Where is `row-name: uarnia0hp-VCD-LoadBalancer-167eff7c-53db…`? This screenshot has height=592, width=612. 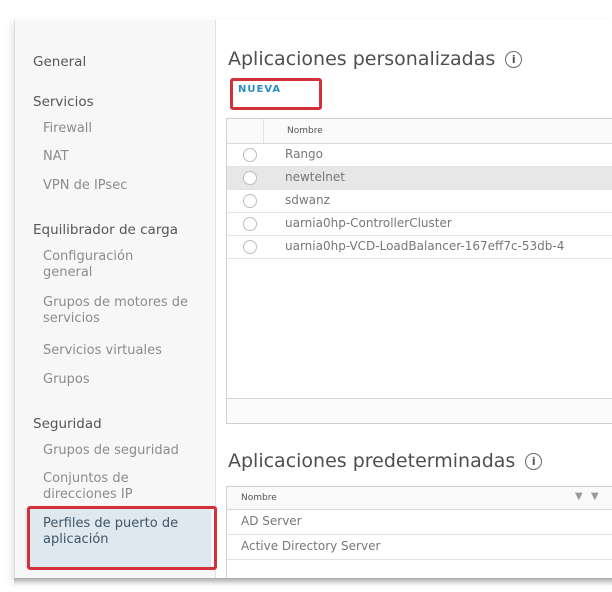 row-name: uarnia0hp-VCD-LoadBalancer-167eff7c-53db… is located at coordinates (425, 246).